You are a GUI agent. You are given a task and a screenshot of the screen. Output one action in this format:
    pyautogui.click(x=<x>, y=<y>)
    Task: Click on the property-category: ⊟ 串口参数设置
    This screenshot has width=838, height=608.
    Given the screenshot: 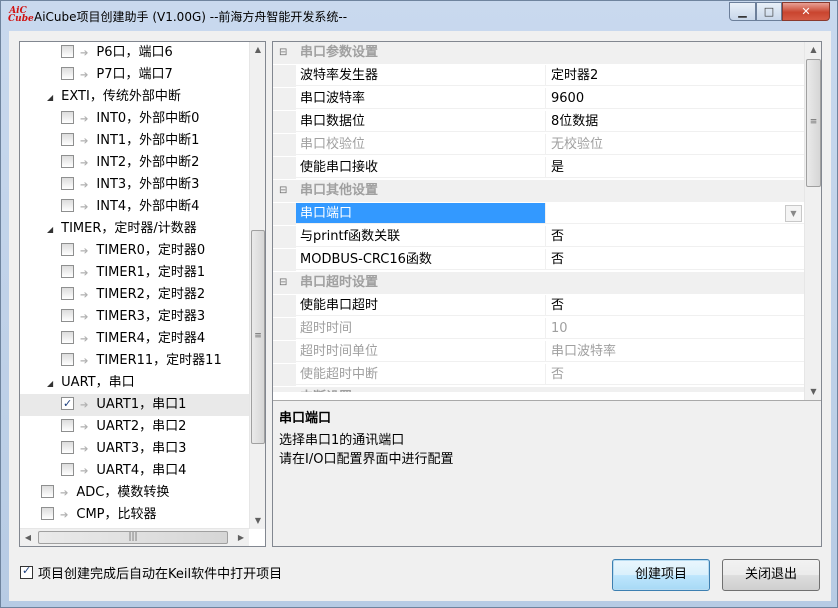 What is the action you would take?
    pyautogui.click(x=538, y=53)
    